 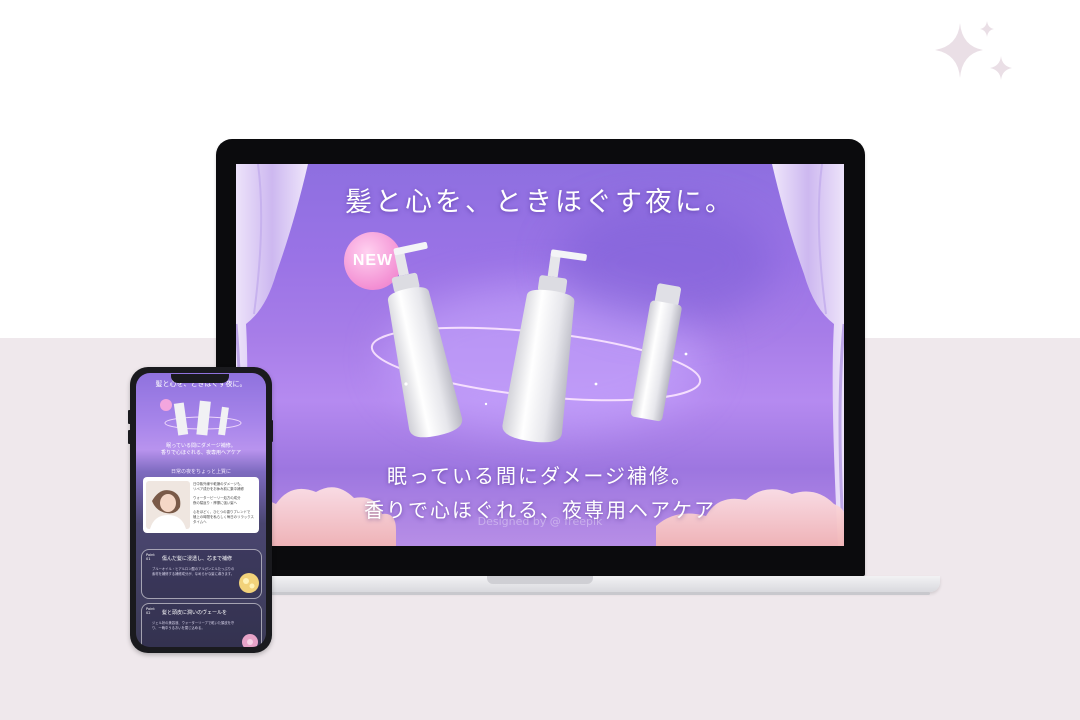 I want to click on point-label: Point 02, so click(x=150, y=611).